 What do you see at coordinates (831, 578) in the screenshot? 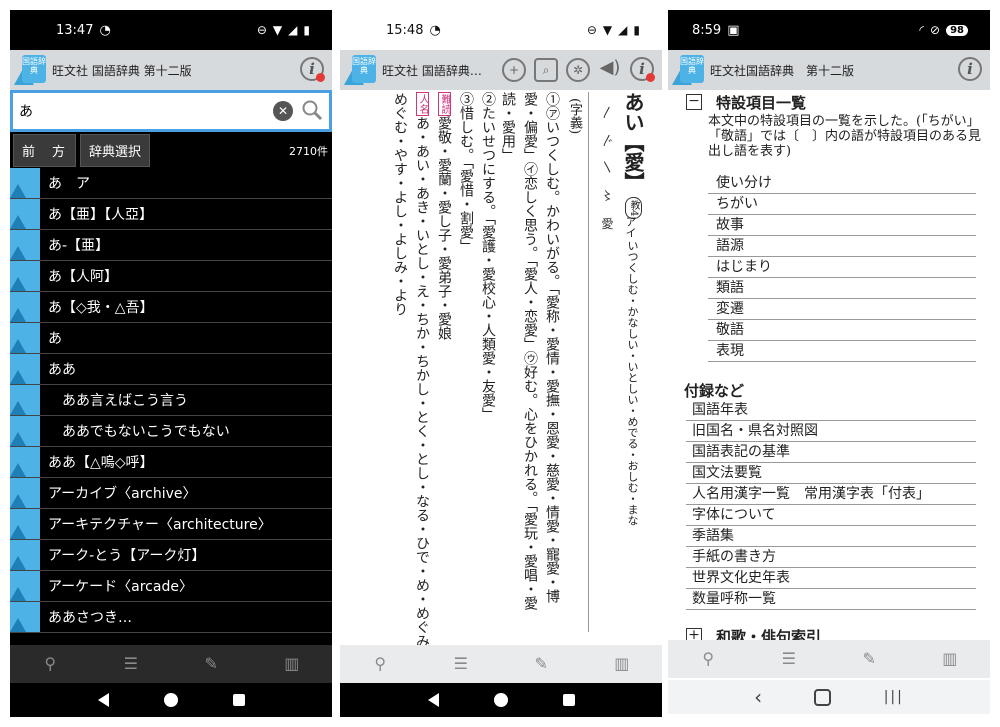
I see `appendix-item: 世界文化史年表` at bounding box center [831, 578].